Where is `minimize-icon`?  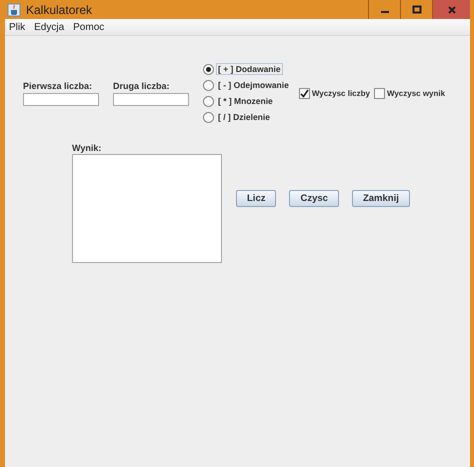 minimize-icon is located at coordinates (384, 12).